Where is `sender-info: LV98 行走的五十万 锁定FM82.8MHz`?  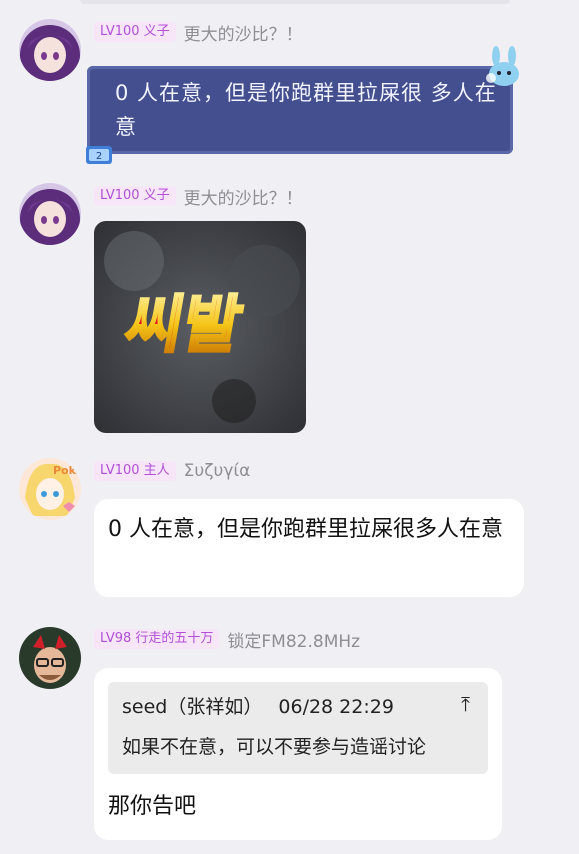
sender-info: LV98 行走的五十万 锁定FM82.8MHz is located at coordinates (227, 639).